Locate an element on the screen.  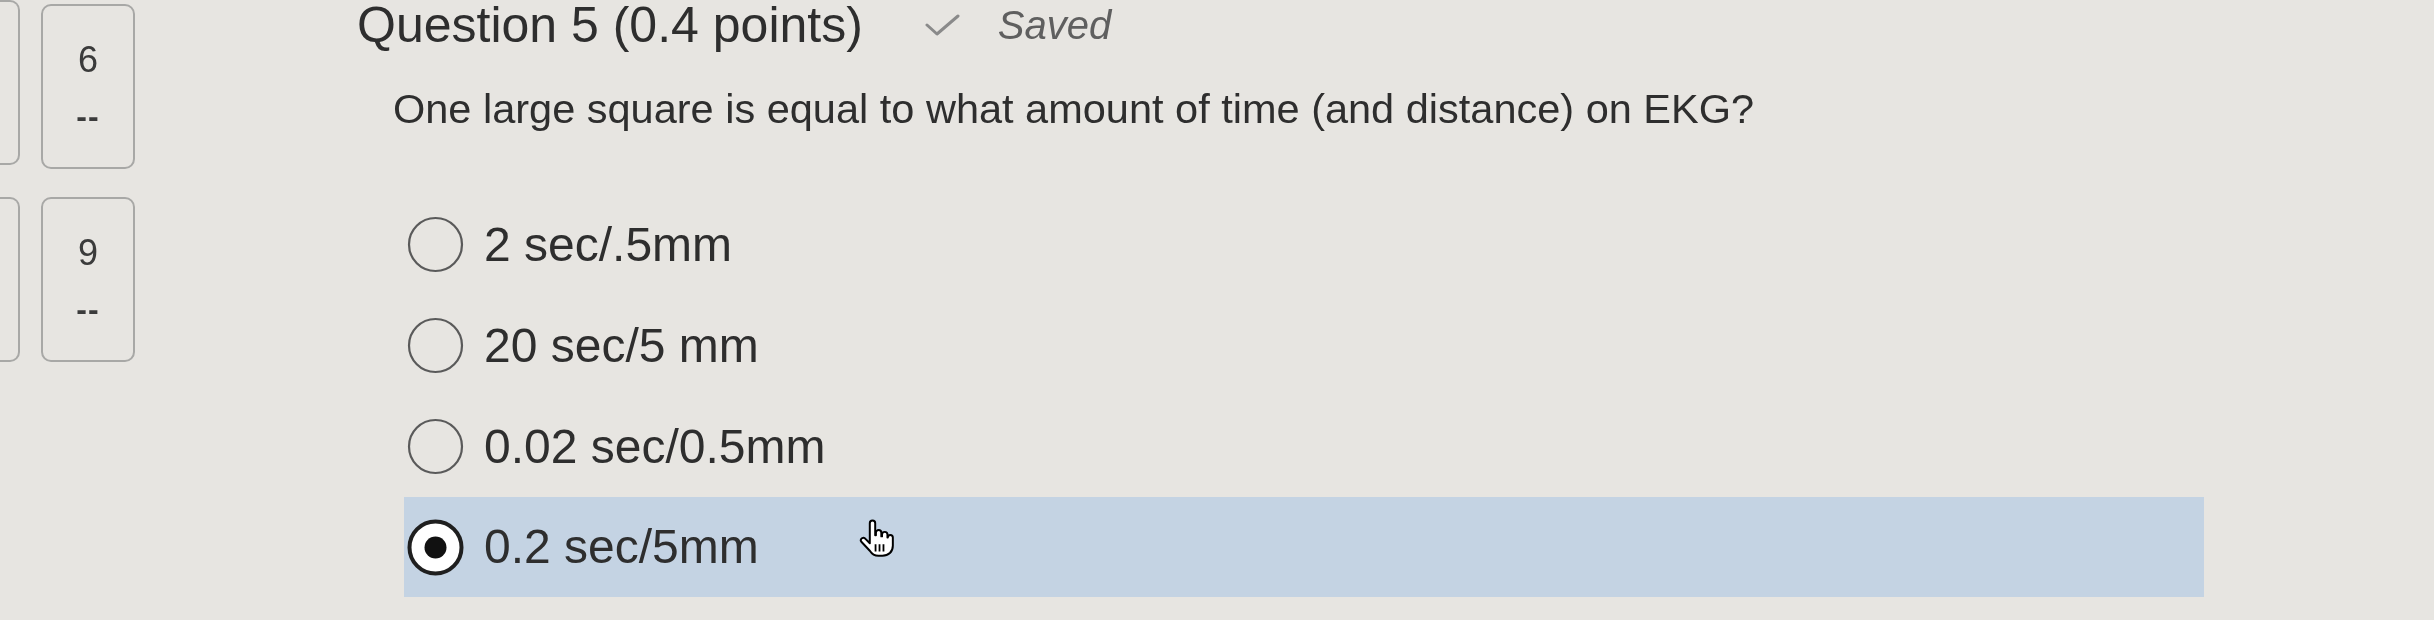
hand-cursor-icon is located at coordinates (877, 538).